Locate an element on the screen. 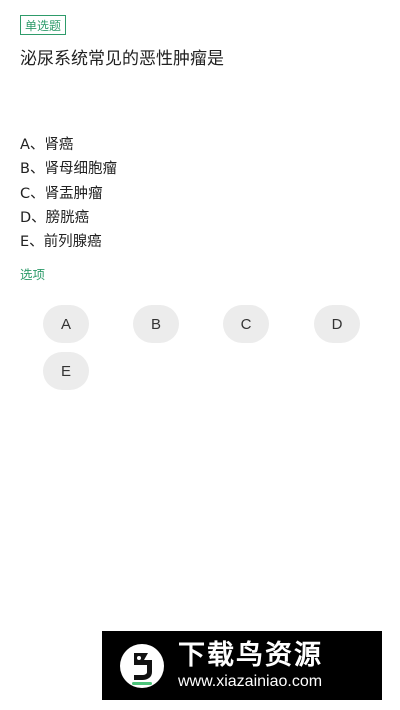 This screenshot has height=710, width=400. choice-button-e: E is located at coordinates (66, 371).